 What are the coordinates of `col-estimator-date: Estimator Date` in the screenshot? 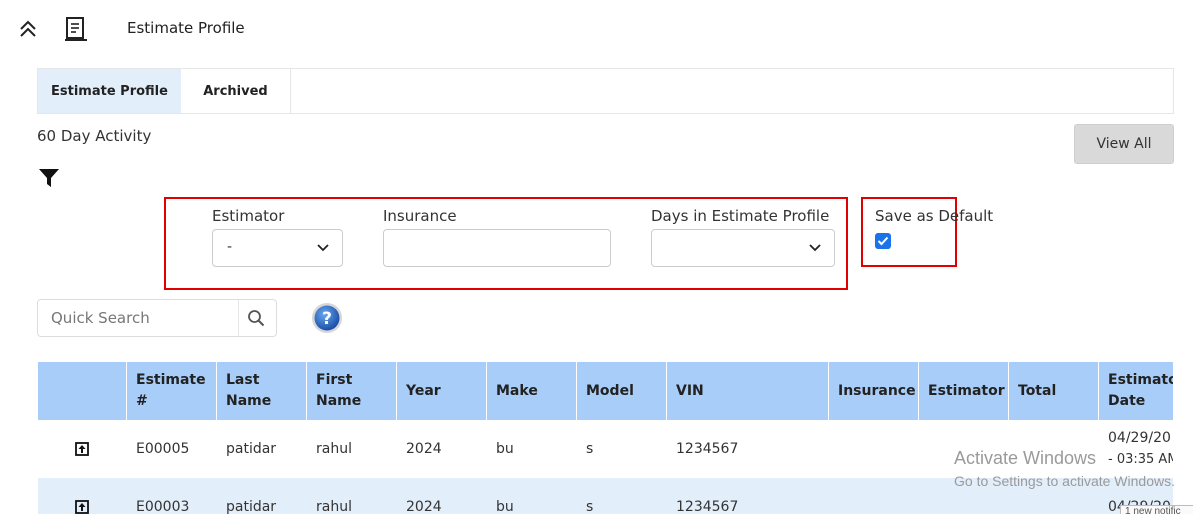 It's located at (1136, 391).